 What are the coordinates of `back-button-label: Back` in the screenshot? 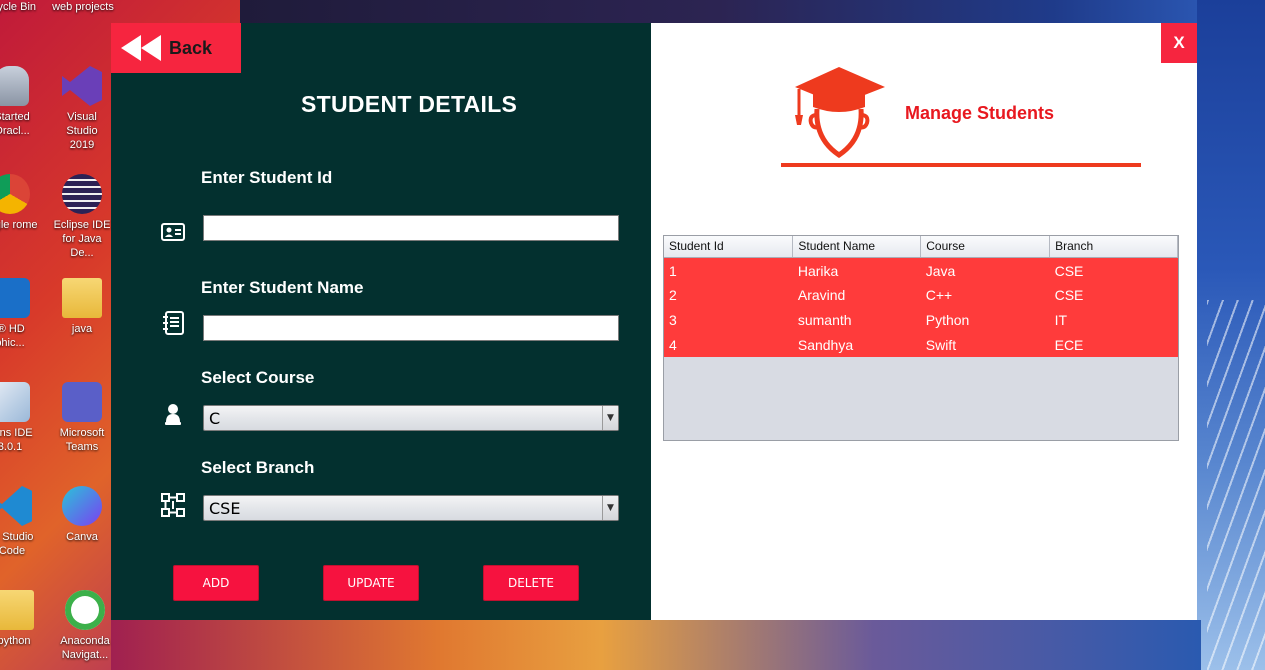 It's located at (191, 47).